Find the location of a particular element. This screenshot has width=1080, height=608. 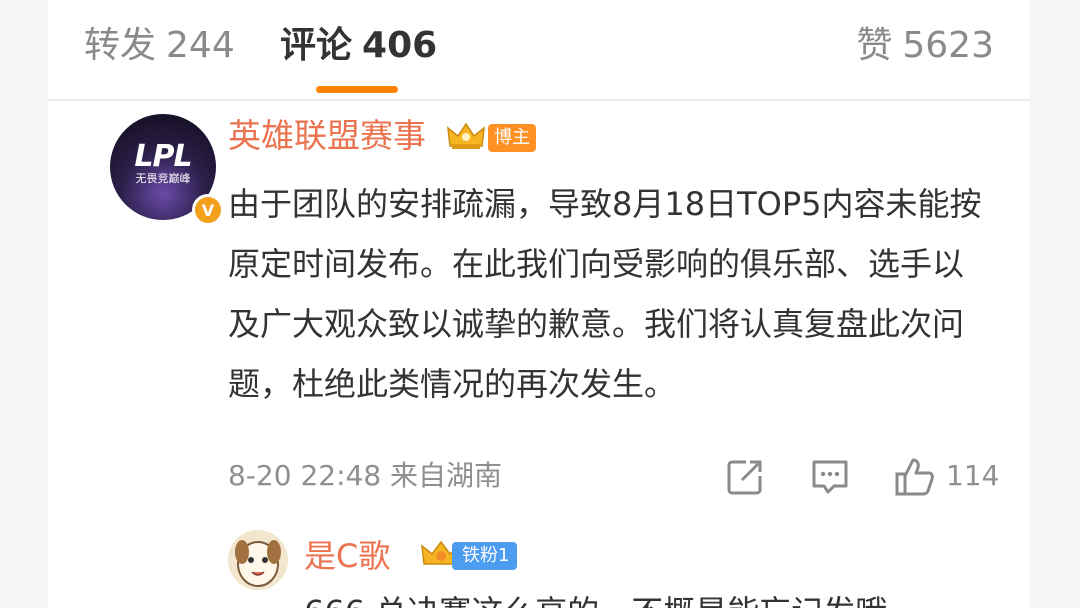

fan-badge: 铁粉1 is located at coordinates (485, 556).